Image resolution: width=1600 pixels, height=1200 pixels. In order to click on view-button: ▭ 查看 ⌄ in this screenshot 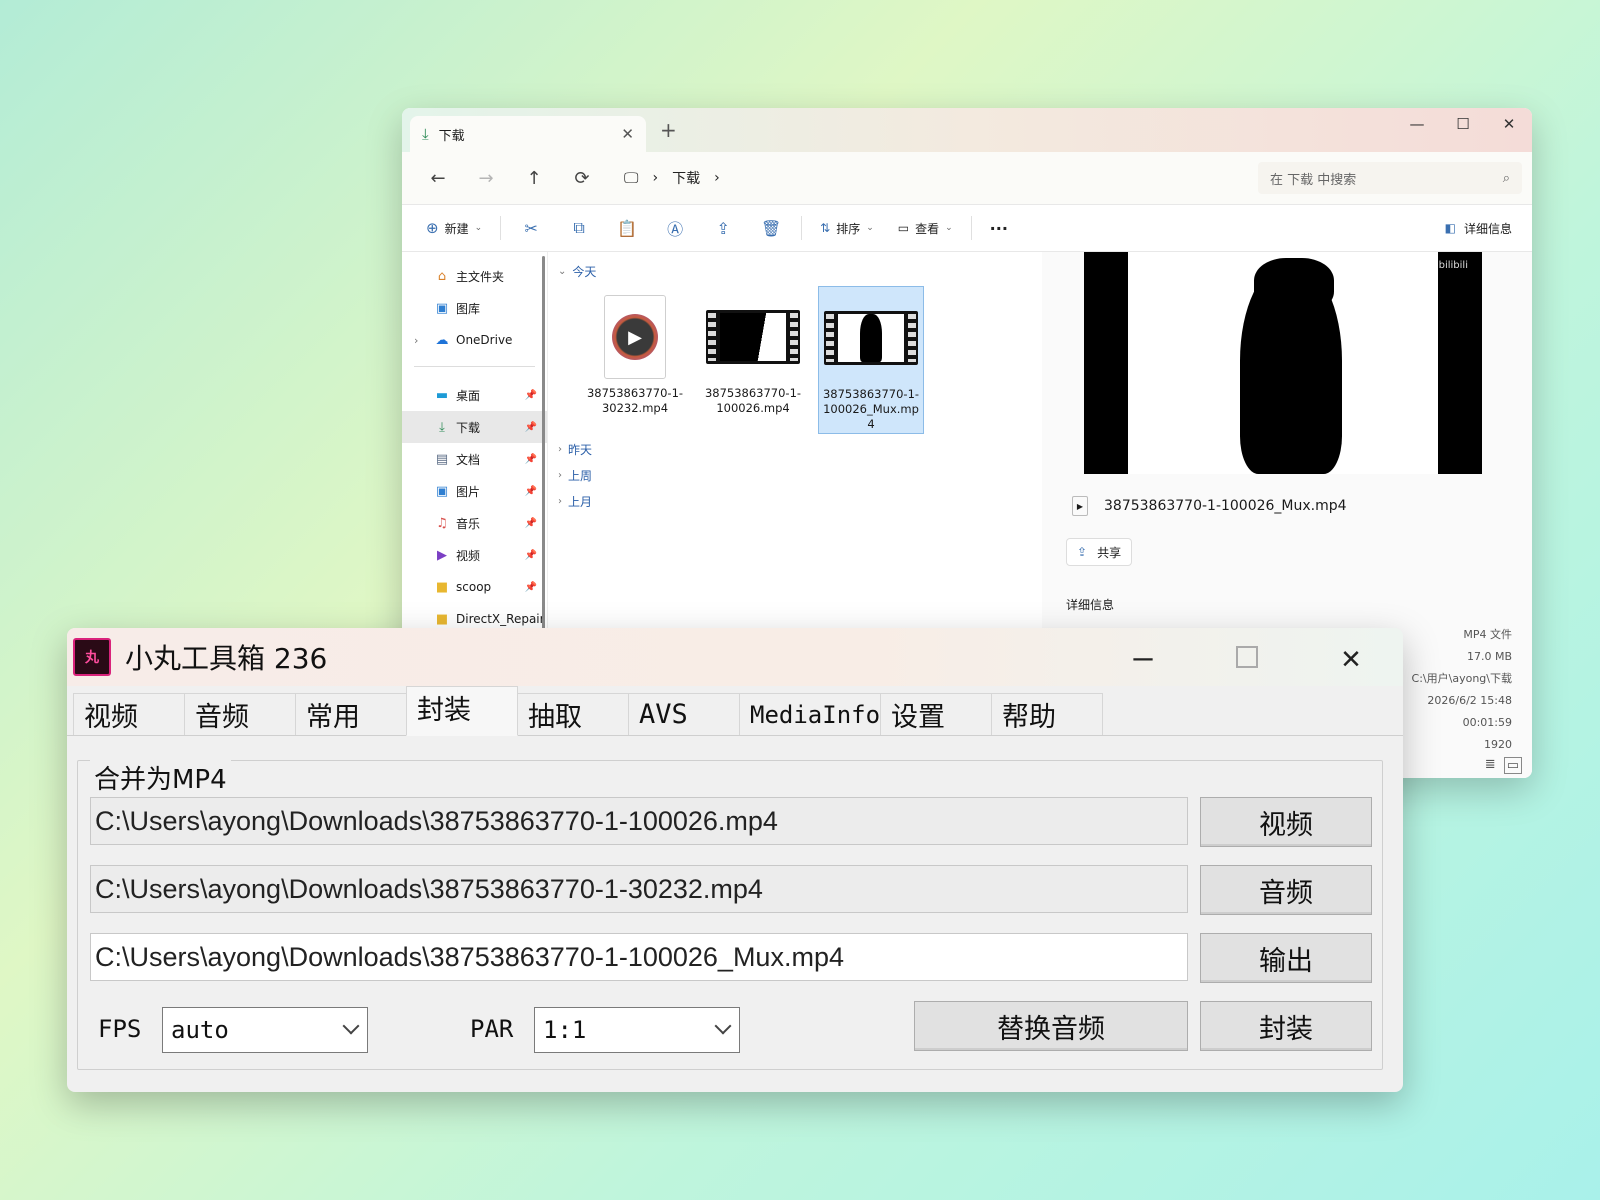, I will do `click(925, 228)`.